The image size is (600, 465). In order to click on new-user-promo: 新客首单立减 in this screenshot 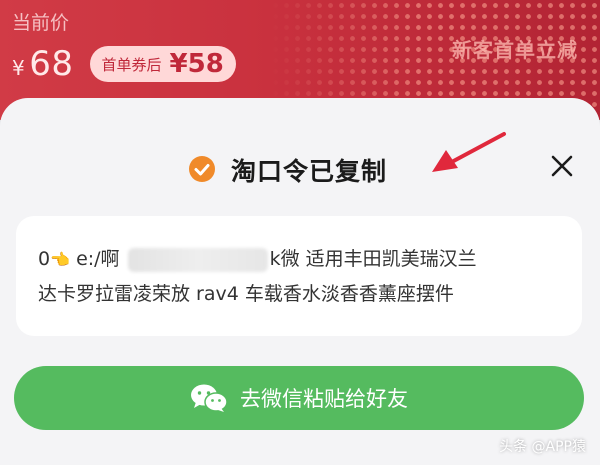, I will do `click(515, 50)`.